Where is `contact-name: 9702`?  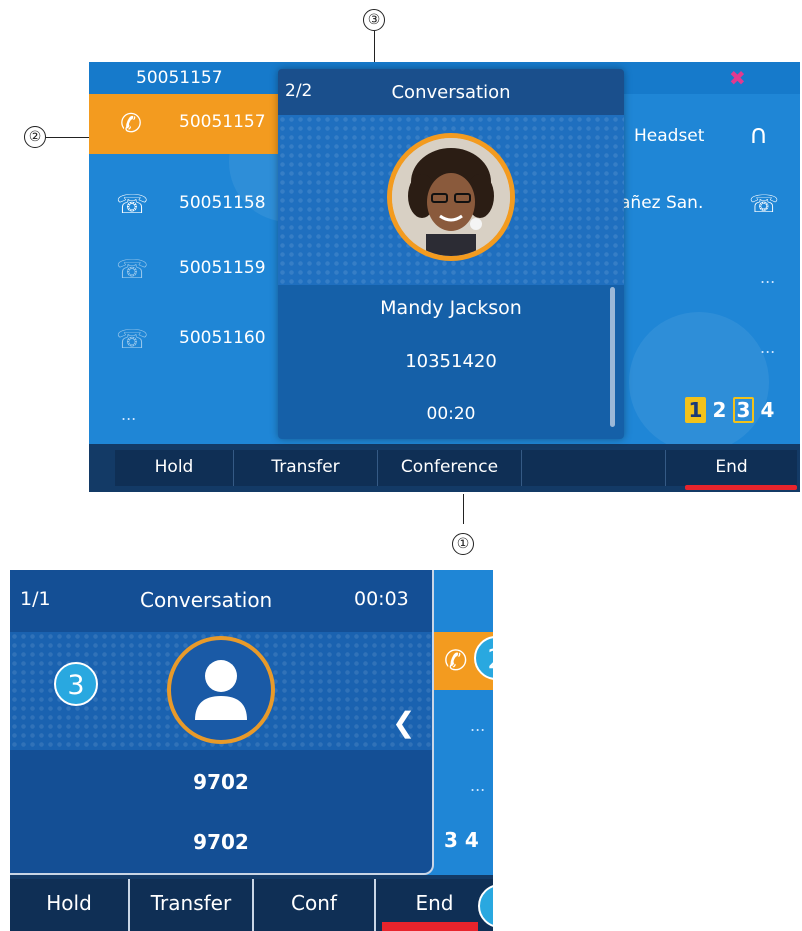
contact-name: 9702 is located at coordinates (221, 782).